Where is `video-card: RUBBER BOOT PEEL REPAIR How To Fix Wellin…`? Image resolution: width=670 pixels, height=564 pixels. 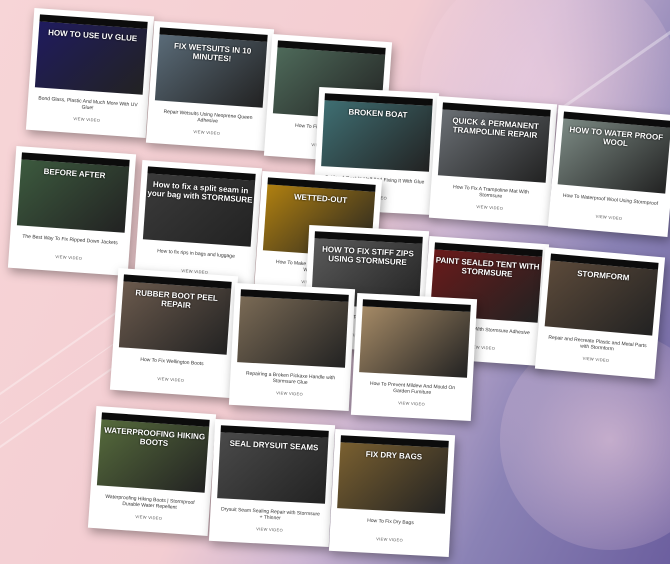 video-card: RUBBER BOOT PEEL REPAIR How To Fix Wellin… is located at coordinates (174, 333).